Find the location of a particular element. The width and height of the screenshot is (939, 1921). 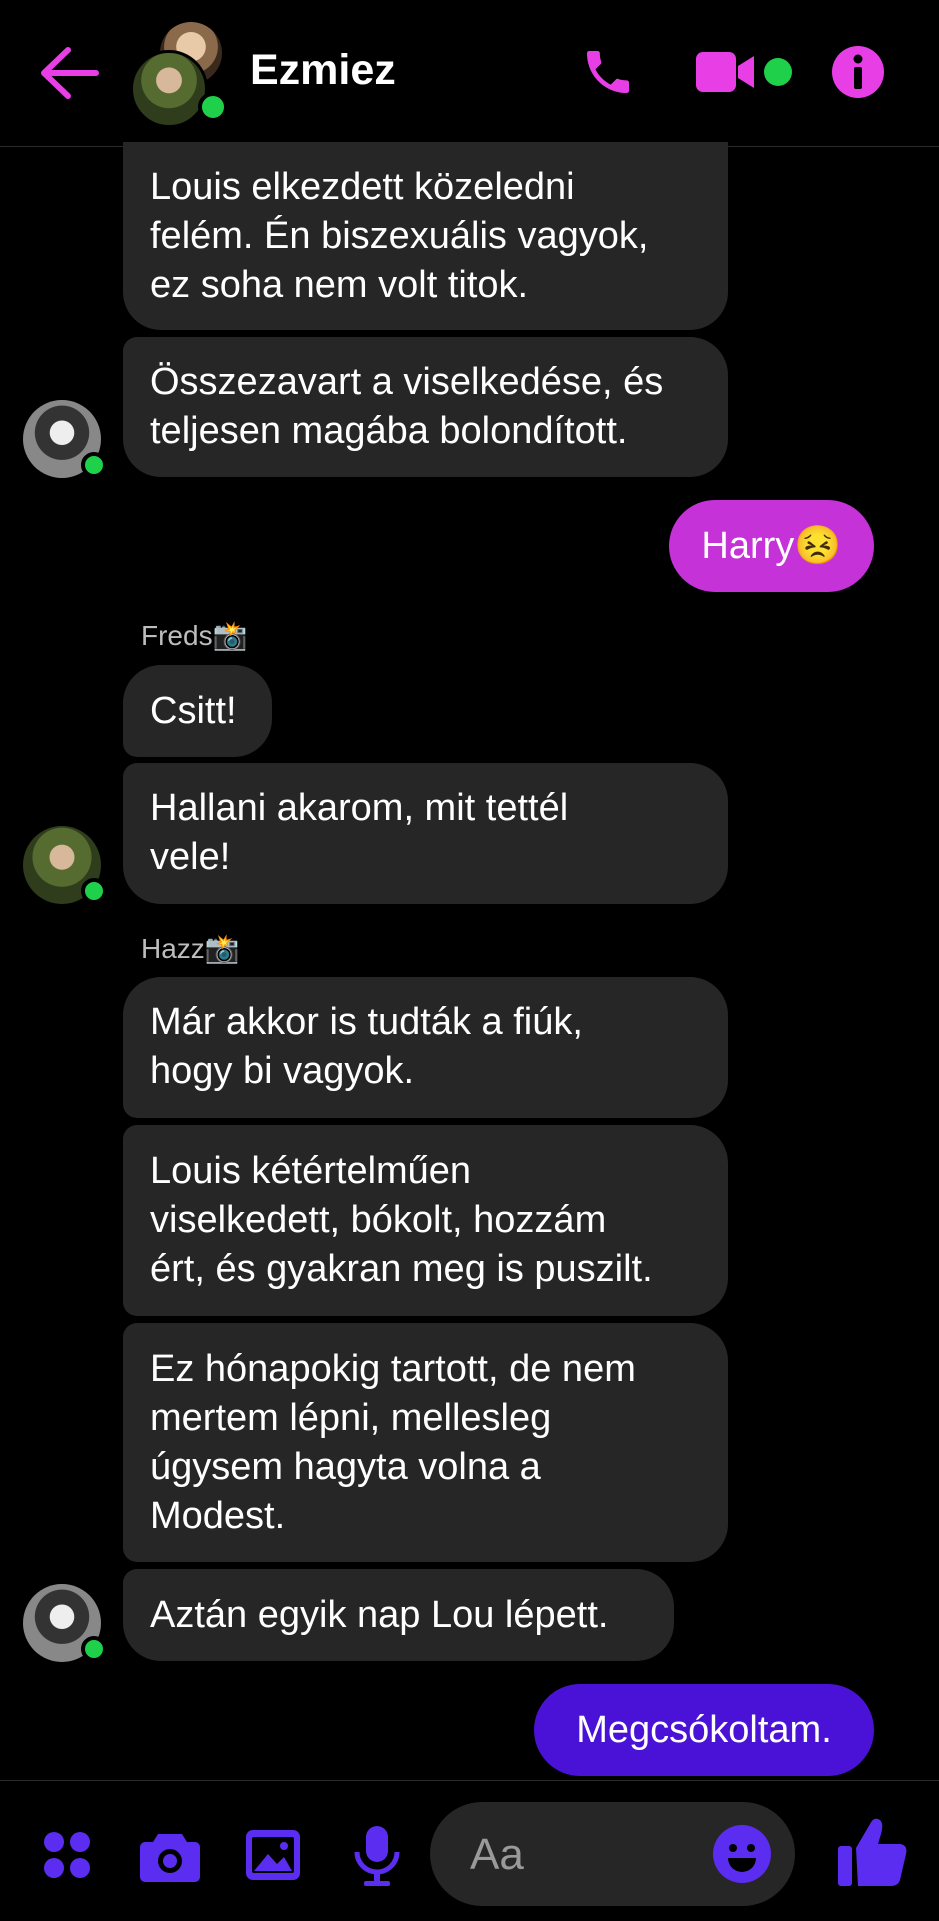

microphone-icon is located at coordinates (377, 1856).